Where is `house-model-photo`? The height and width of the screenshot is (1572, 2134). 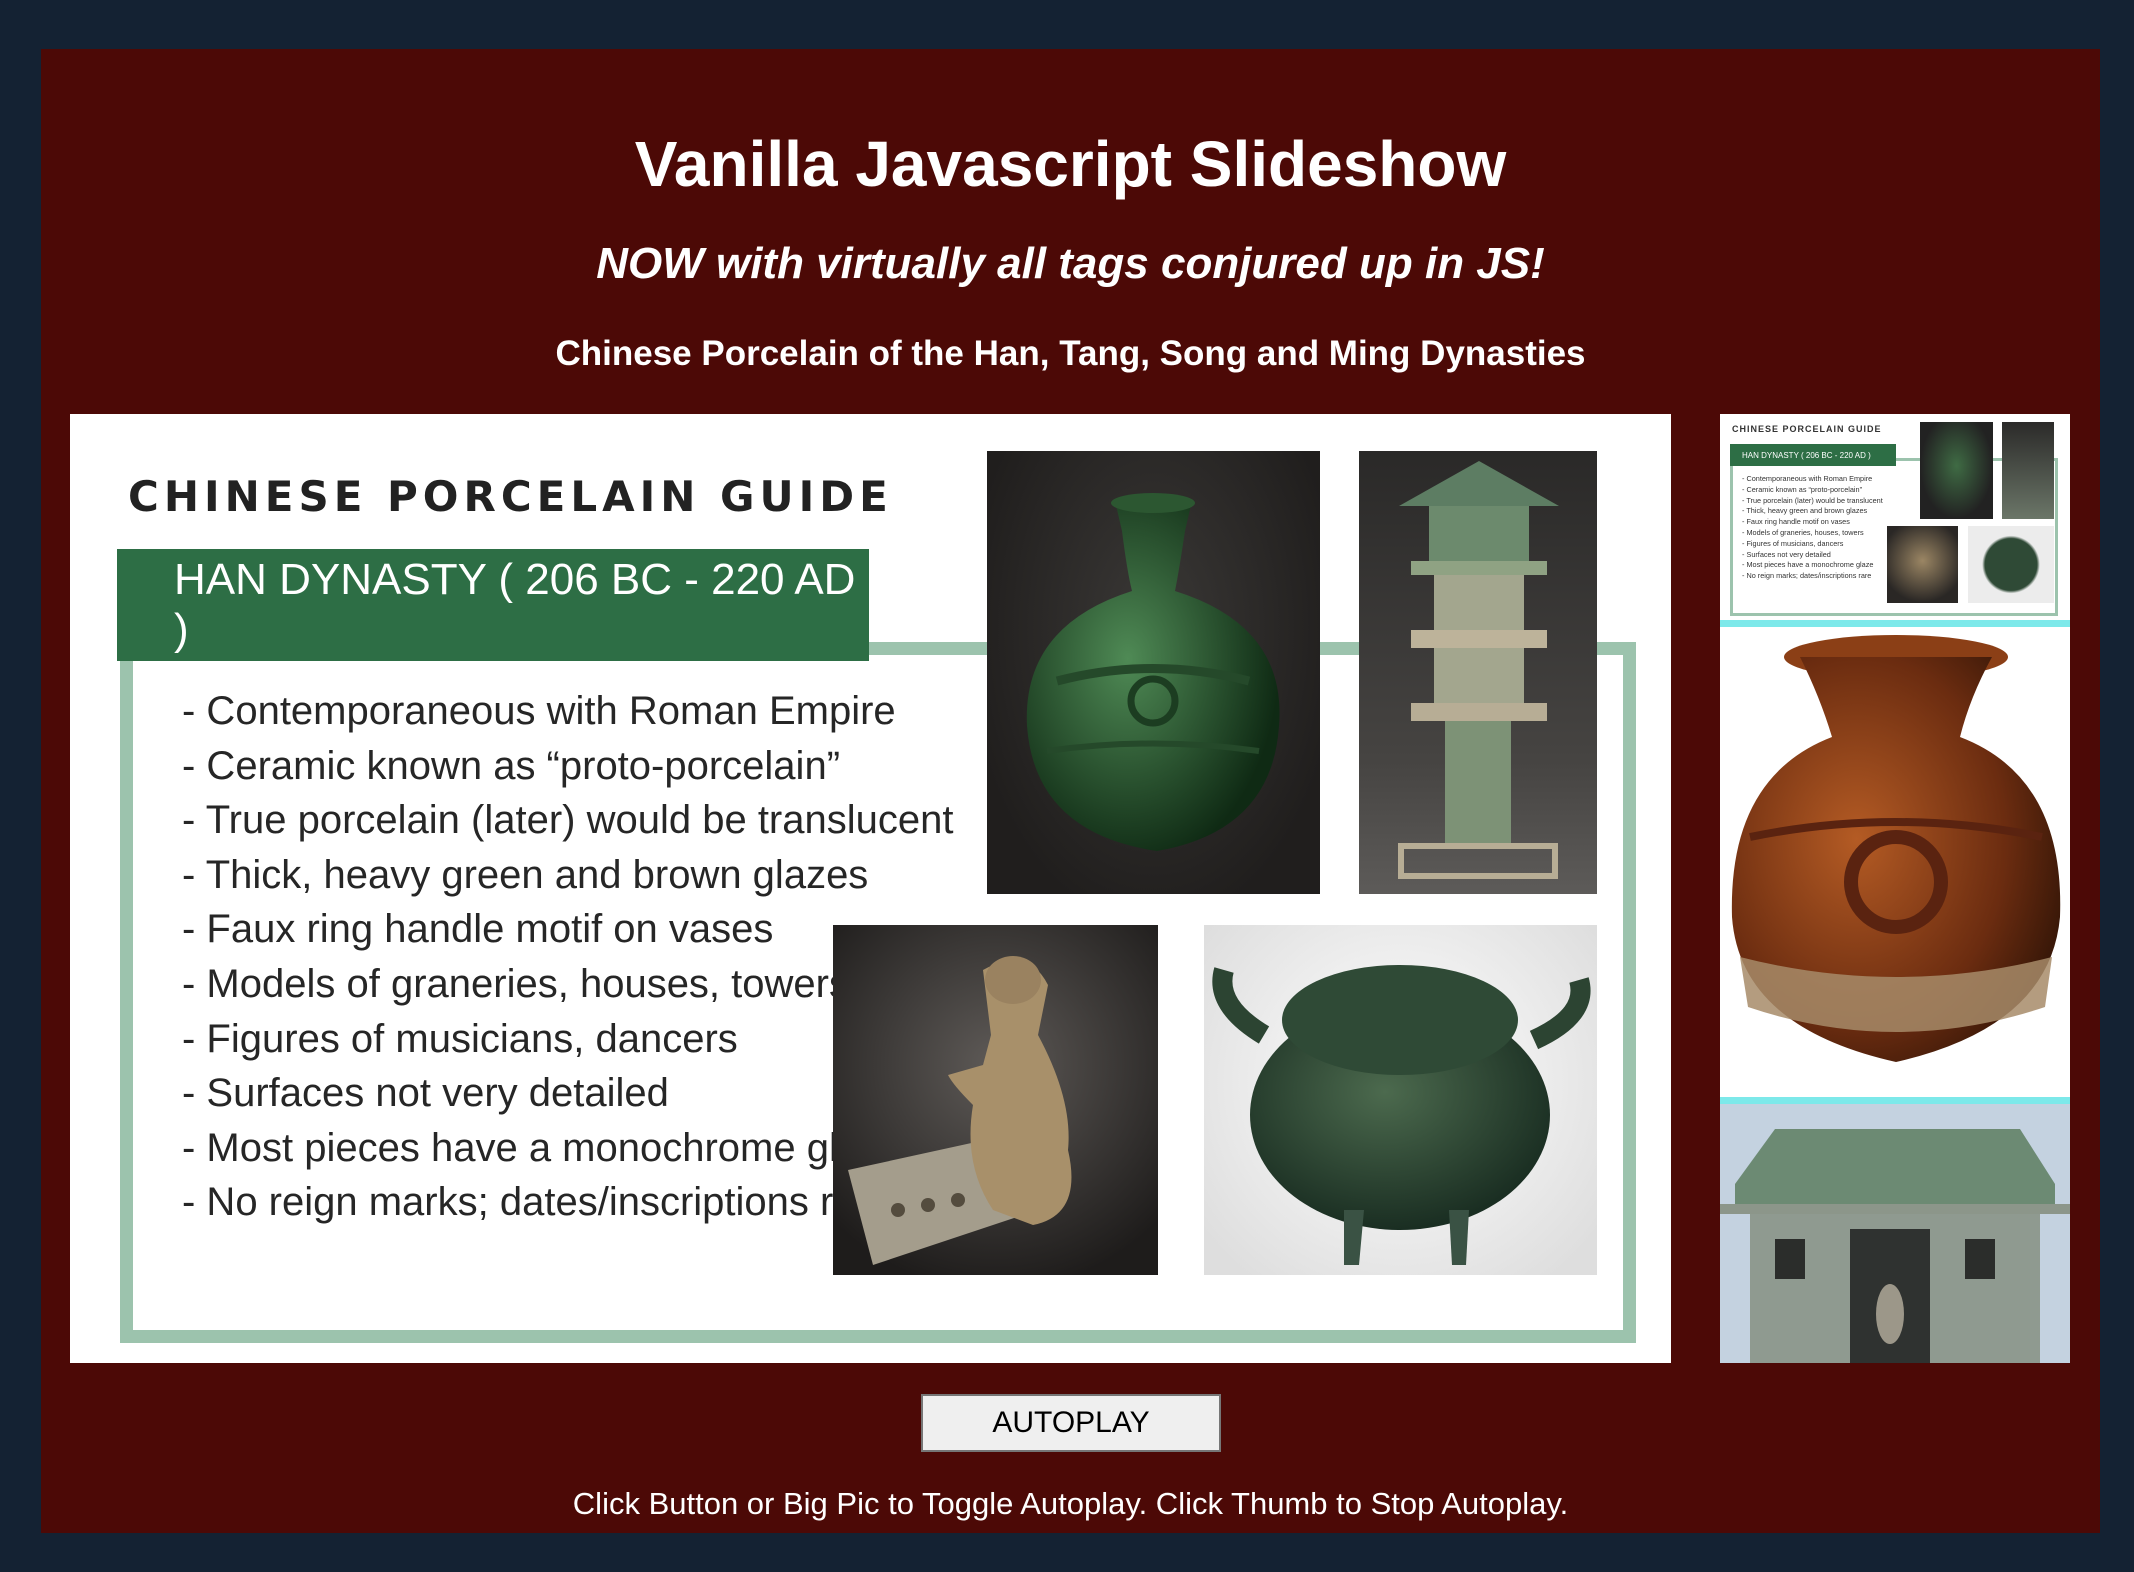
house-model-photo is located at coordinates (1895, 1246).